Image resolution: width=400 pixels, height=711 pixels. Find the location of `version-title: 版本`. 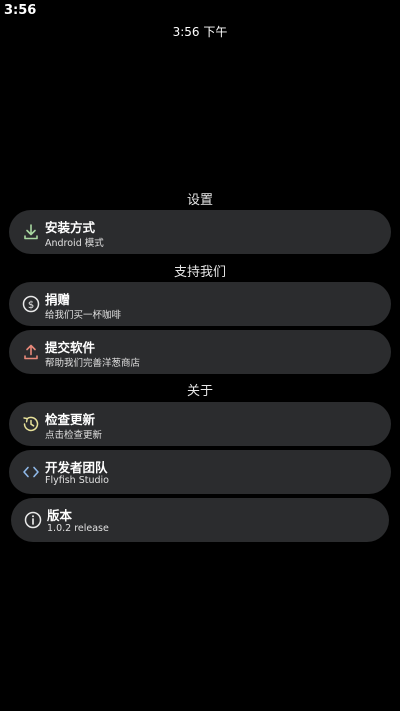

version-title: 版本 is located at coordinates (60, 515).